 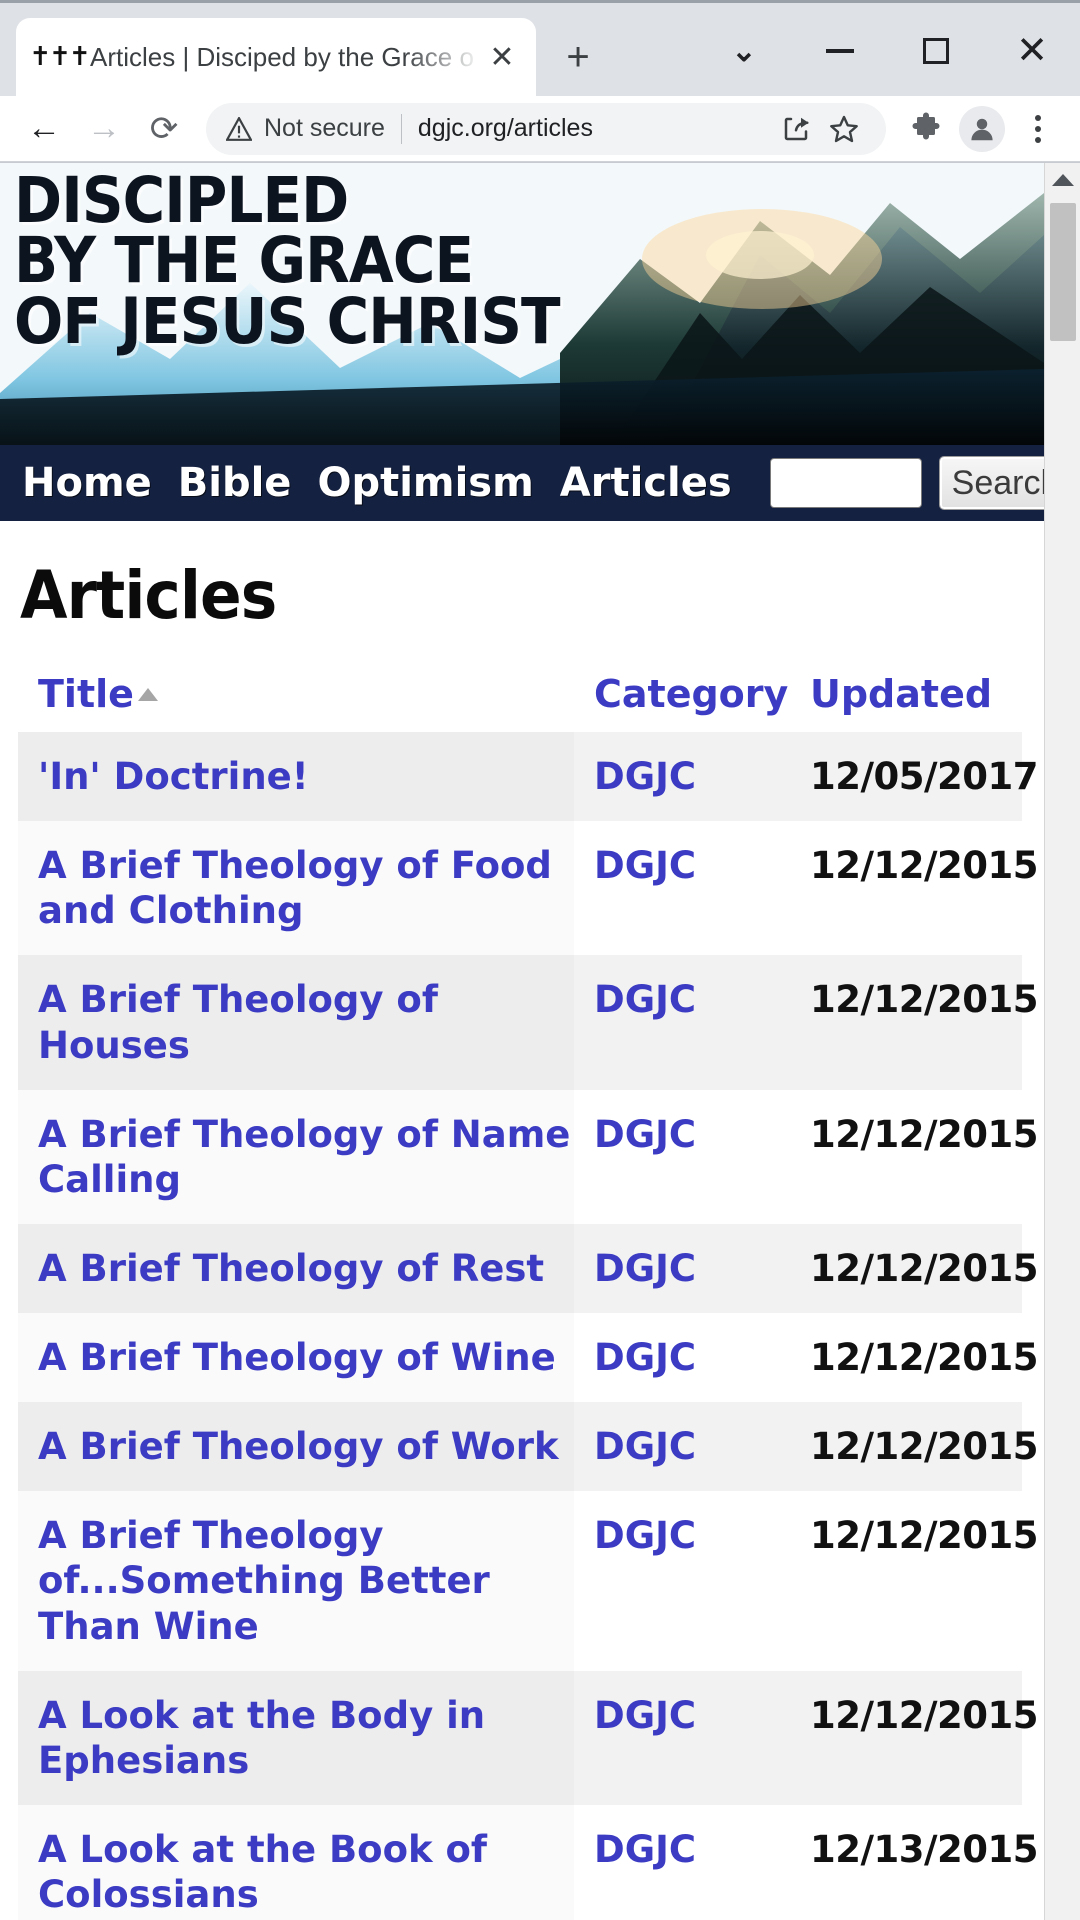 I want to click on puzzle-piece-icon, so click(x=926, y=129).